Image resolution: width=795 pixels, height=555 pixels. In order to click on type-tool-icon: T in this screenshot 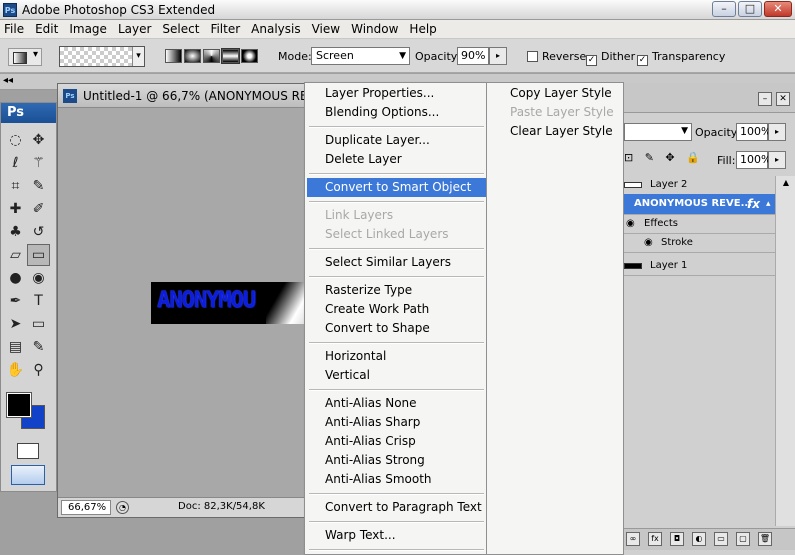, I will do `click(38, 301)`.